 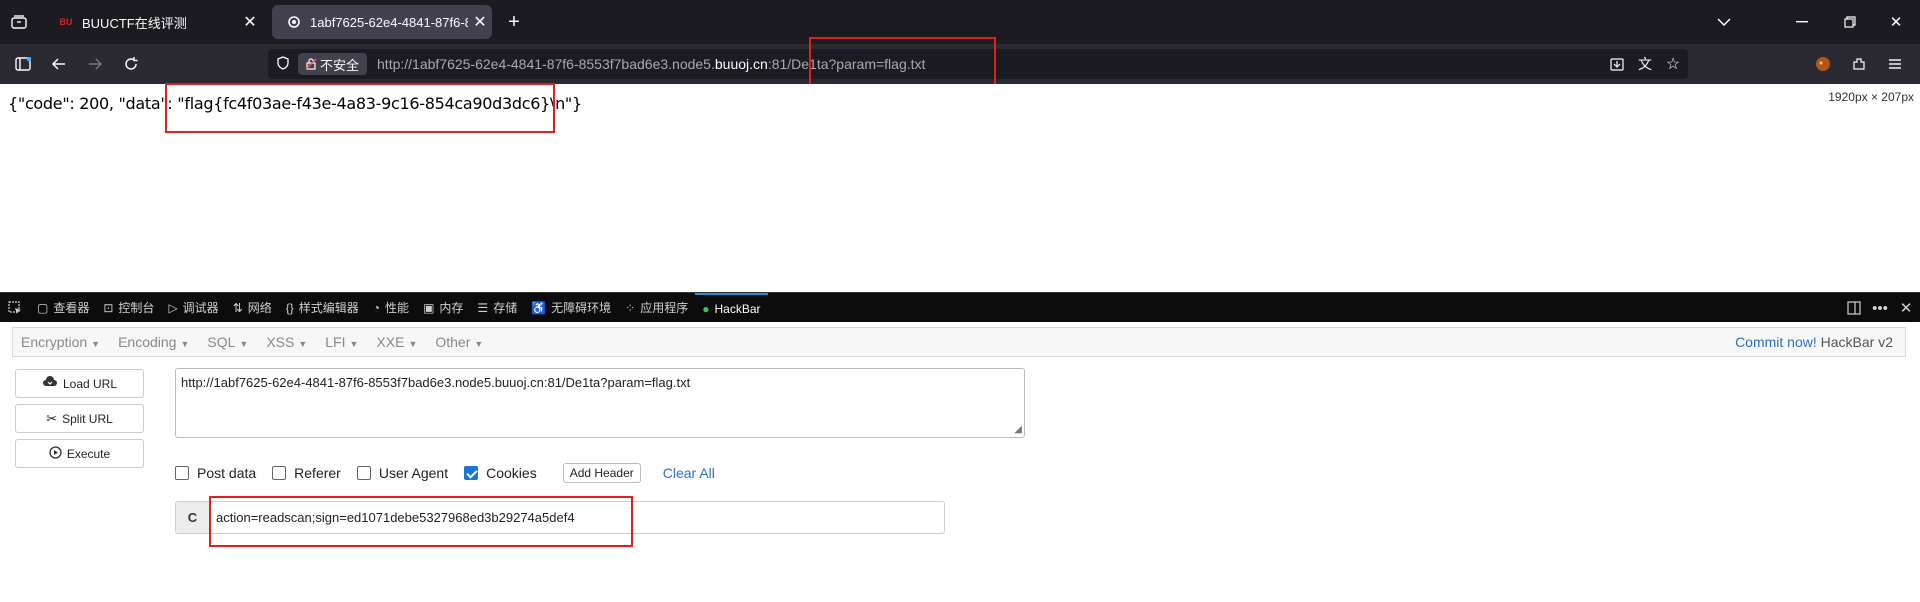 I want to click on split-url-button: ✂ Split URL, so click(x=79, y=418).